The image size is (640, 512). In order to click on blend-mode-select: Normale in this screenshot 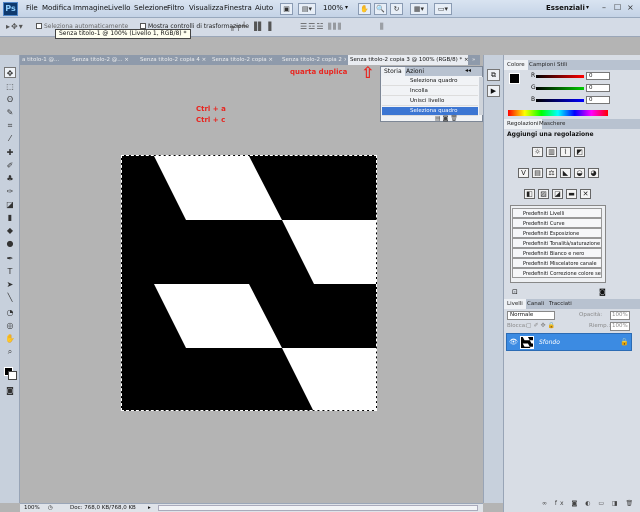, I will do `click(531, 315)`.